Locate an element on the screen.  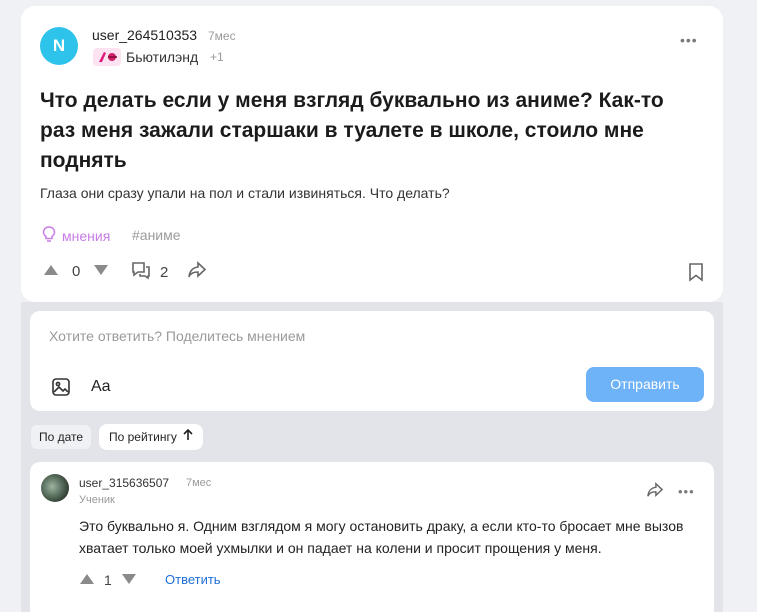
post-votes: 0 is located at coordinates (76, 271).